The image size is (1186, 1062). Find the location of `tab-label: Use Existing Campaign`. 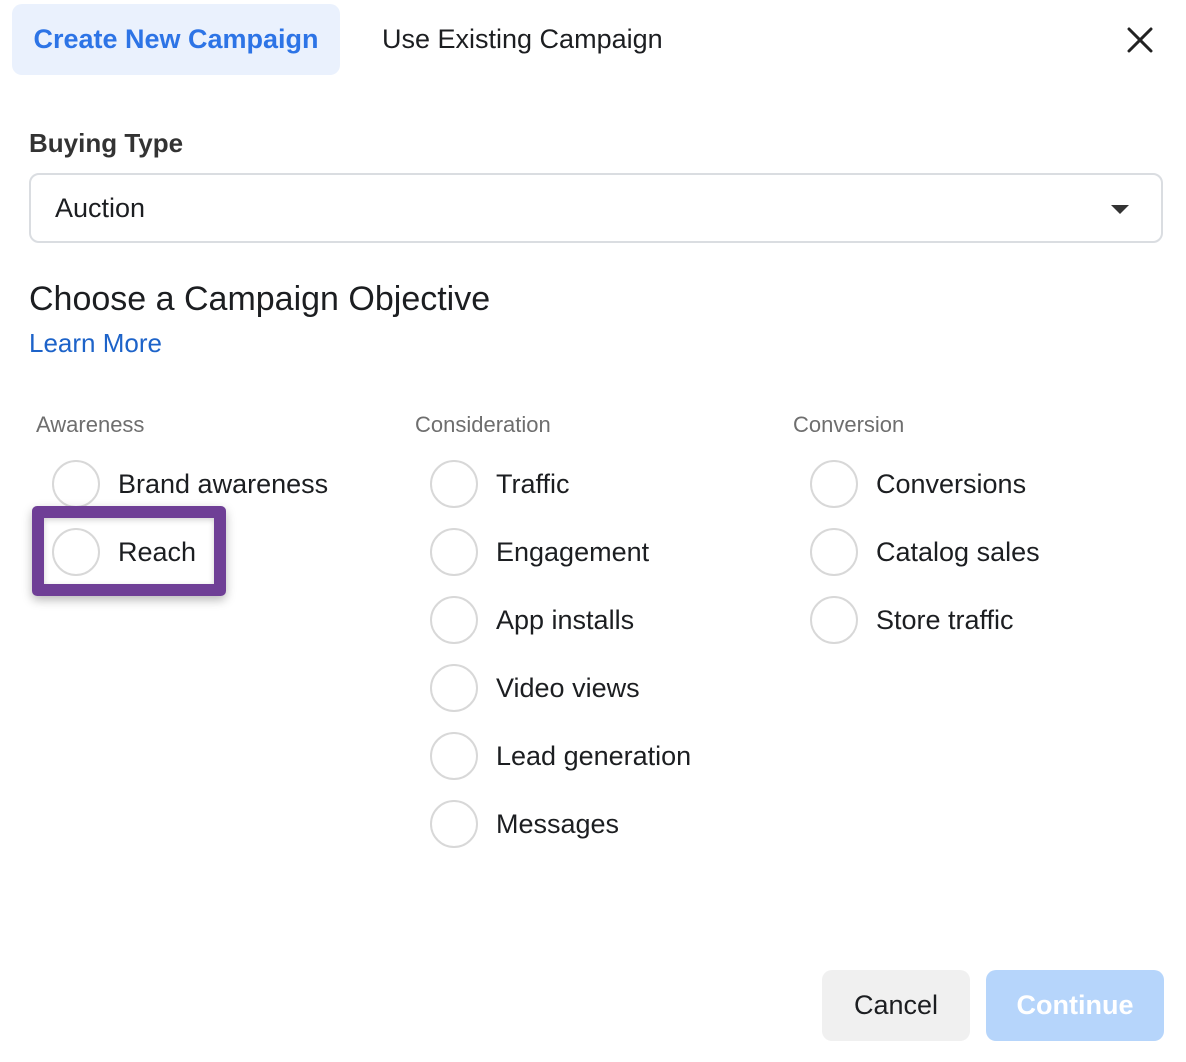

tab-label: Use Existing Campaign is located at coordinates (522, 39).